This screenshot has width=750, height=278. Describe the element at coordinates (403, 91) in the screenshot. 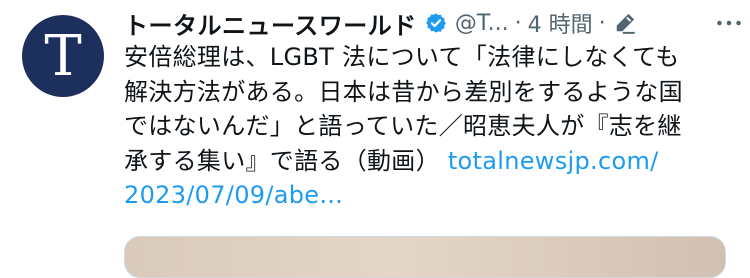

I see `tweet-text-line: 解決方法がある。日本は昔から差別をするような国` at that location.